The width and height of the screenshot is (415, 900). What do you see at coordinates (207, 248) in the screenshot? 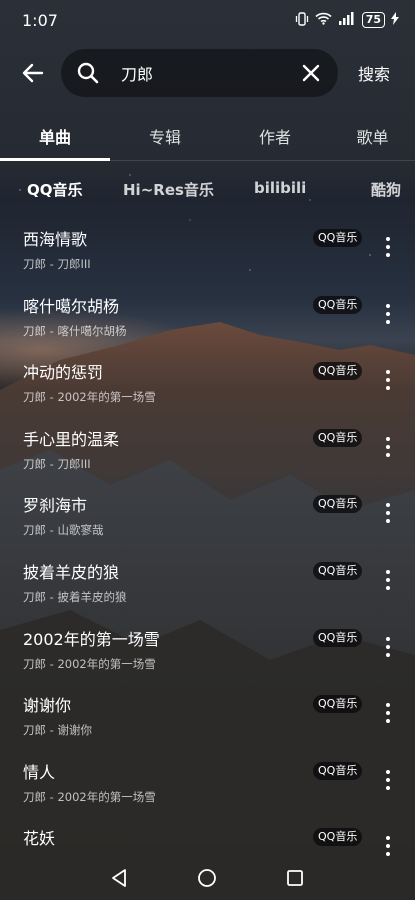
I see `song-item: 西海情歌 刀郎 - 刀郎III QQ音乐` at bounding box center [207, 248].